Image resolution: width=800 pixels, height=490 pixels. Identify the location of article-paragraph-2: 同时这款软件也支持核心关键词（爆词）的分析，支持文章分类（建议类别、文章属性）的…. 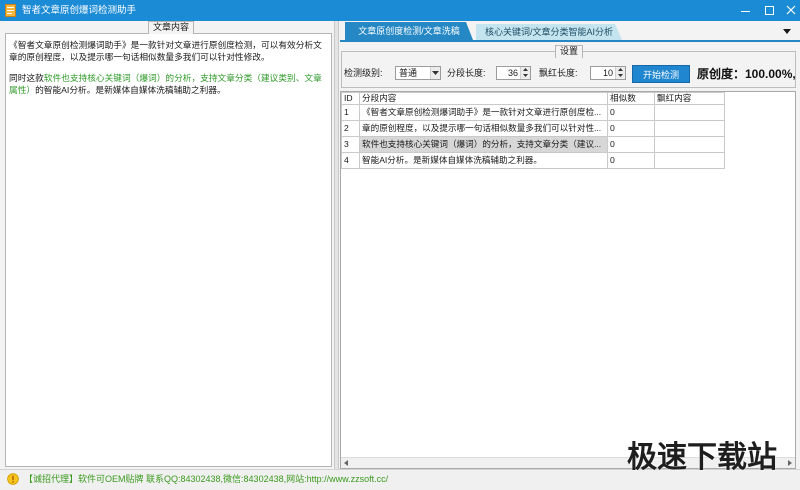
(168, 84).